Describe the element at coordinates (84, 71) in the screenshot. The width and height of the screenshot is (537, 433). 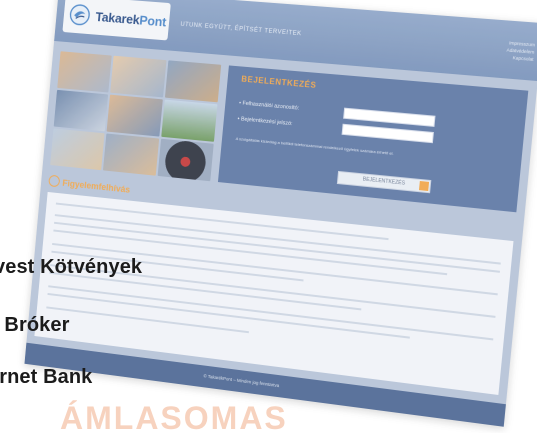
I see `photo-family` at that location.